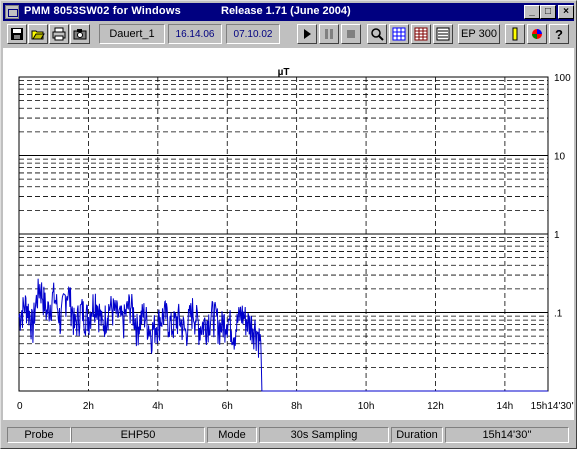 This screenshot has width=577, height=449. I want to click on duration-value: 15h14'30'', so click(507, 435).